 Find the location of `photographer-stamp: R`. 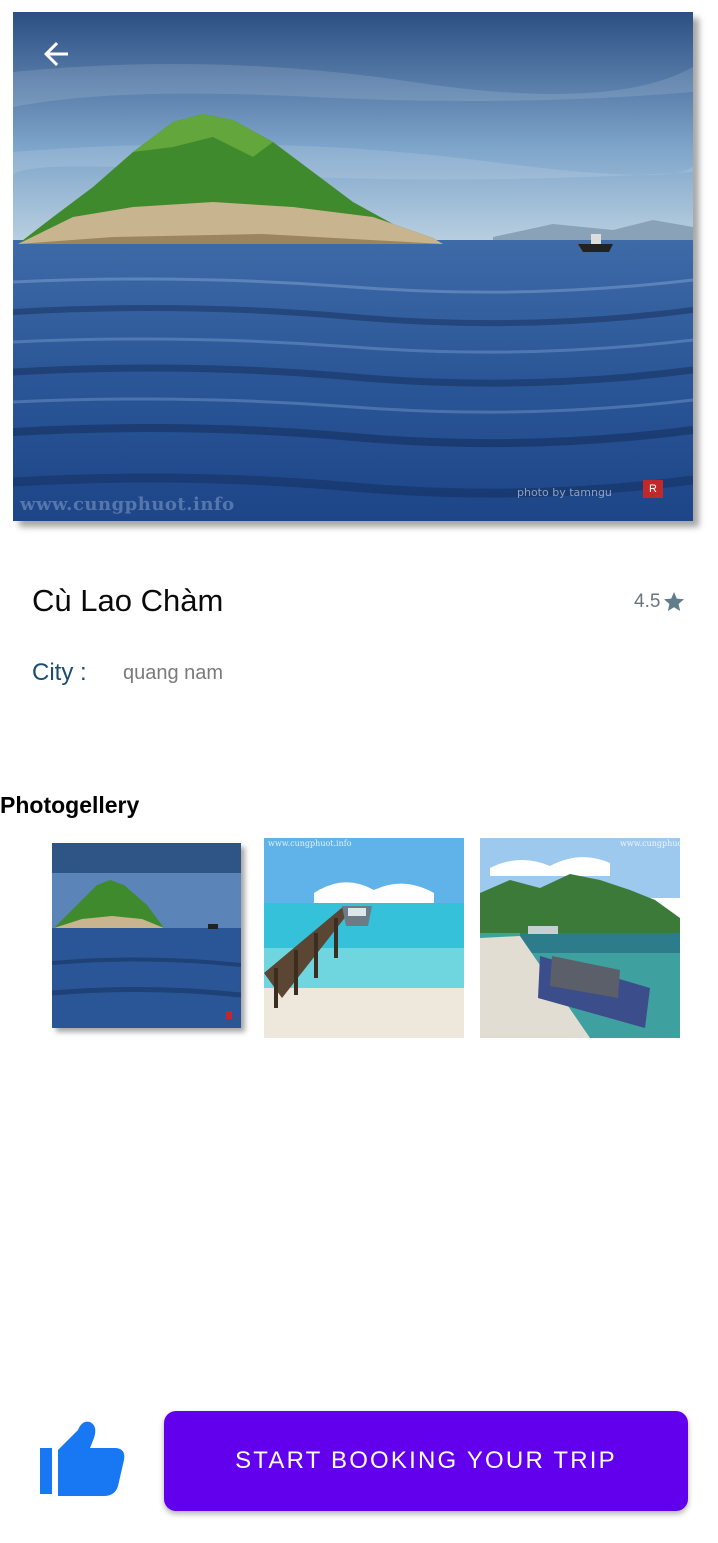

photographer-stamp: R is located at coordinates (653, 489).